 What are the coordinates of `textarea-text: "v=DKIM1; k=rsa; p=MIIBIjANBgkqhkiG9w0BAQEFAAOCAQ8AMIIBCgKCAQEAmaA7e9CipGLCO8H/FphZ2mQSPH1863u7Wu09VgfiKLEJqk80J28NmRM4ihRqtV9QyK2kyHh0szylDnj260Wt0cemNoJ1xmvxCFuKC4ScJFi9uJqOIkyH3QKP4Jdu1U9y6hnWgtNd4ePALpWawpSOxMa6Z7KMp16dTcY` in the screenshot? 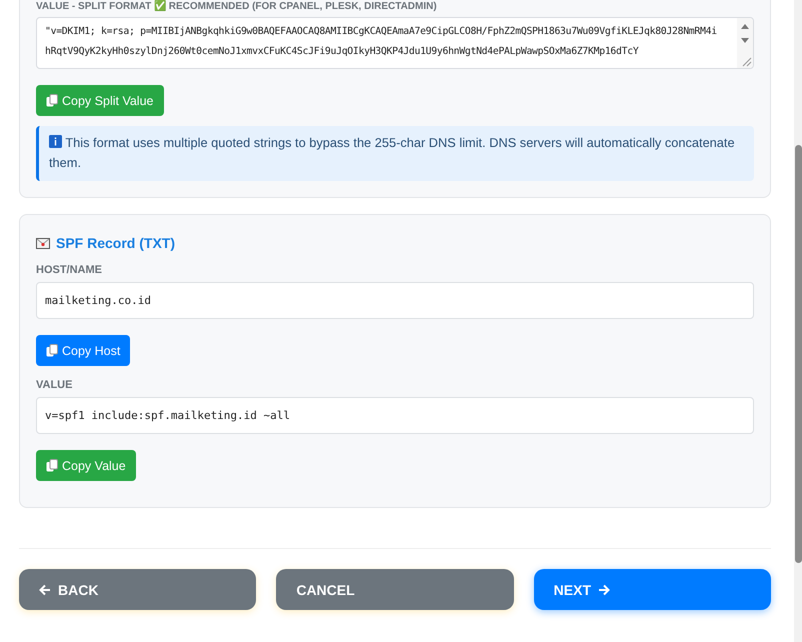 It's located at (381, 42).